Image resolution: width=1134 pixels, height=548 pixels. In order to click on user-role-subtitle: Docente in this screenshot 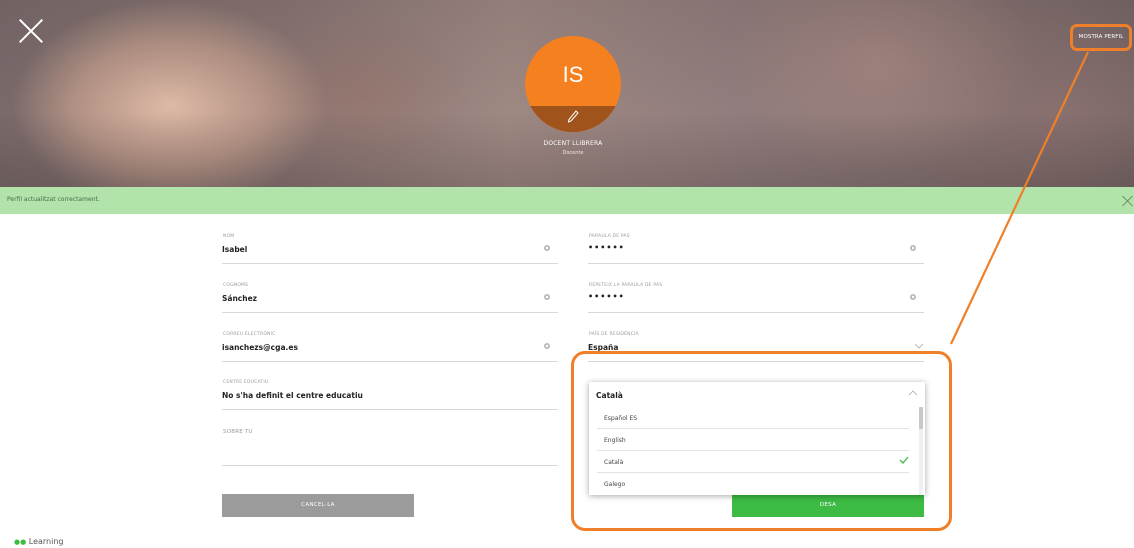, I will do `click(573, 153)`.